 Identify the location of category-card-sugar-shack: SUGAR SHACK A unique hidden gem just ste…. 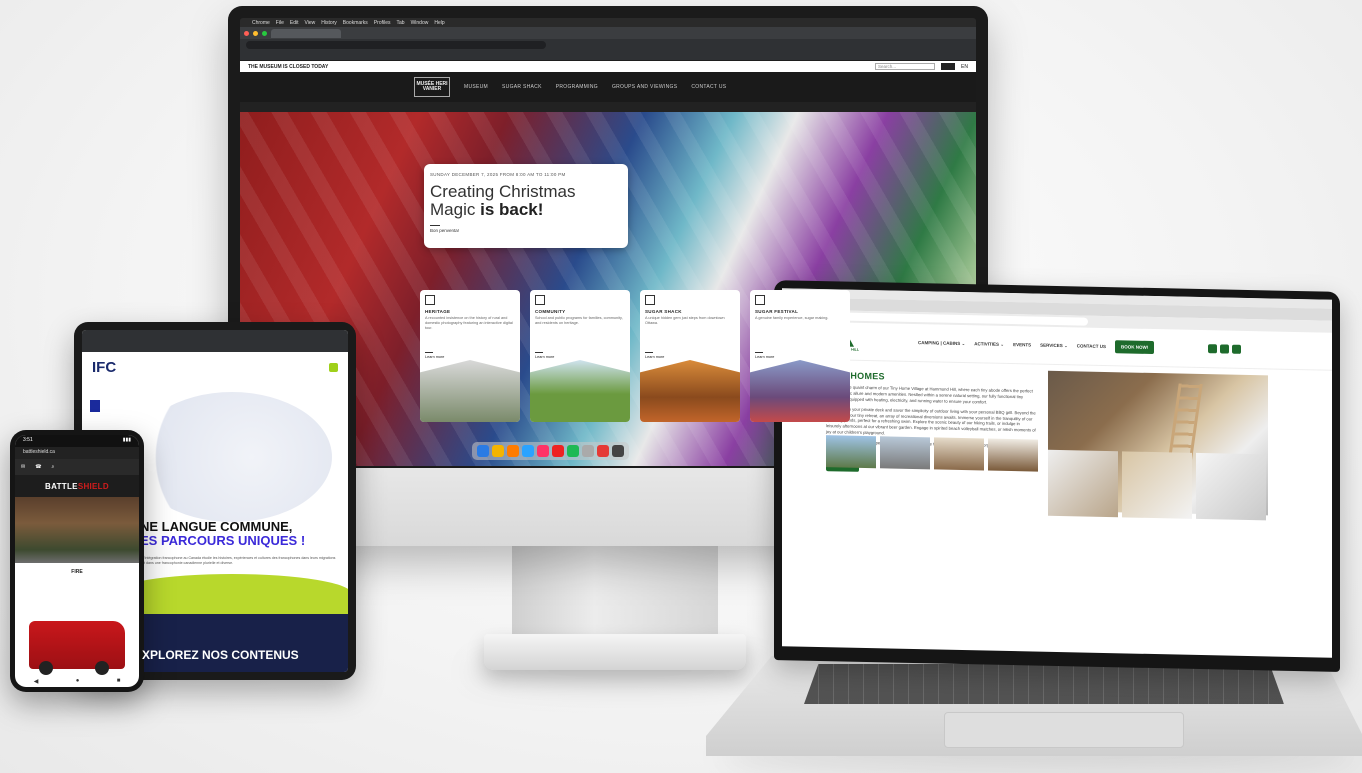
(690, 356).